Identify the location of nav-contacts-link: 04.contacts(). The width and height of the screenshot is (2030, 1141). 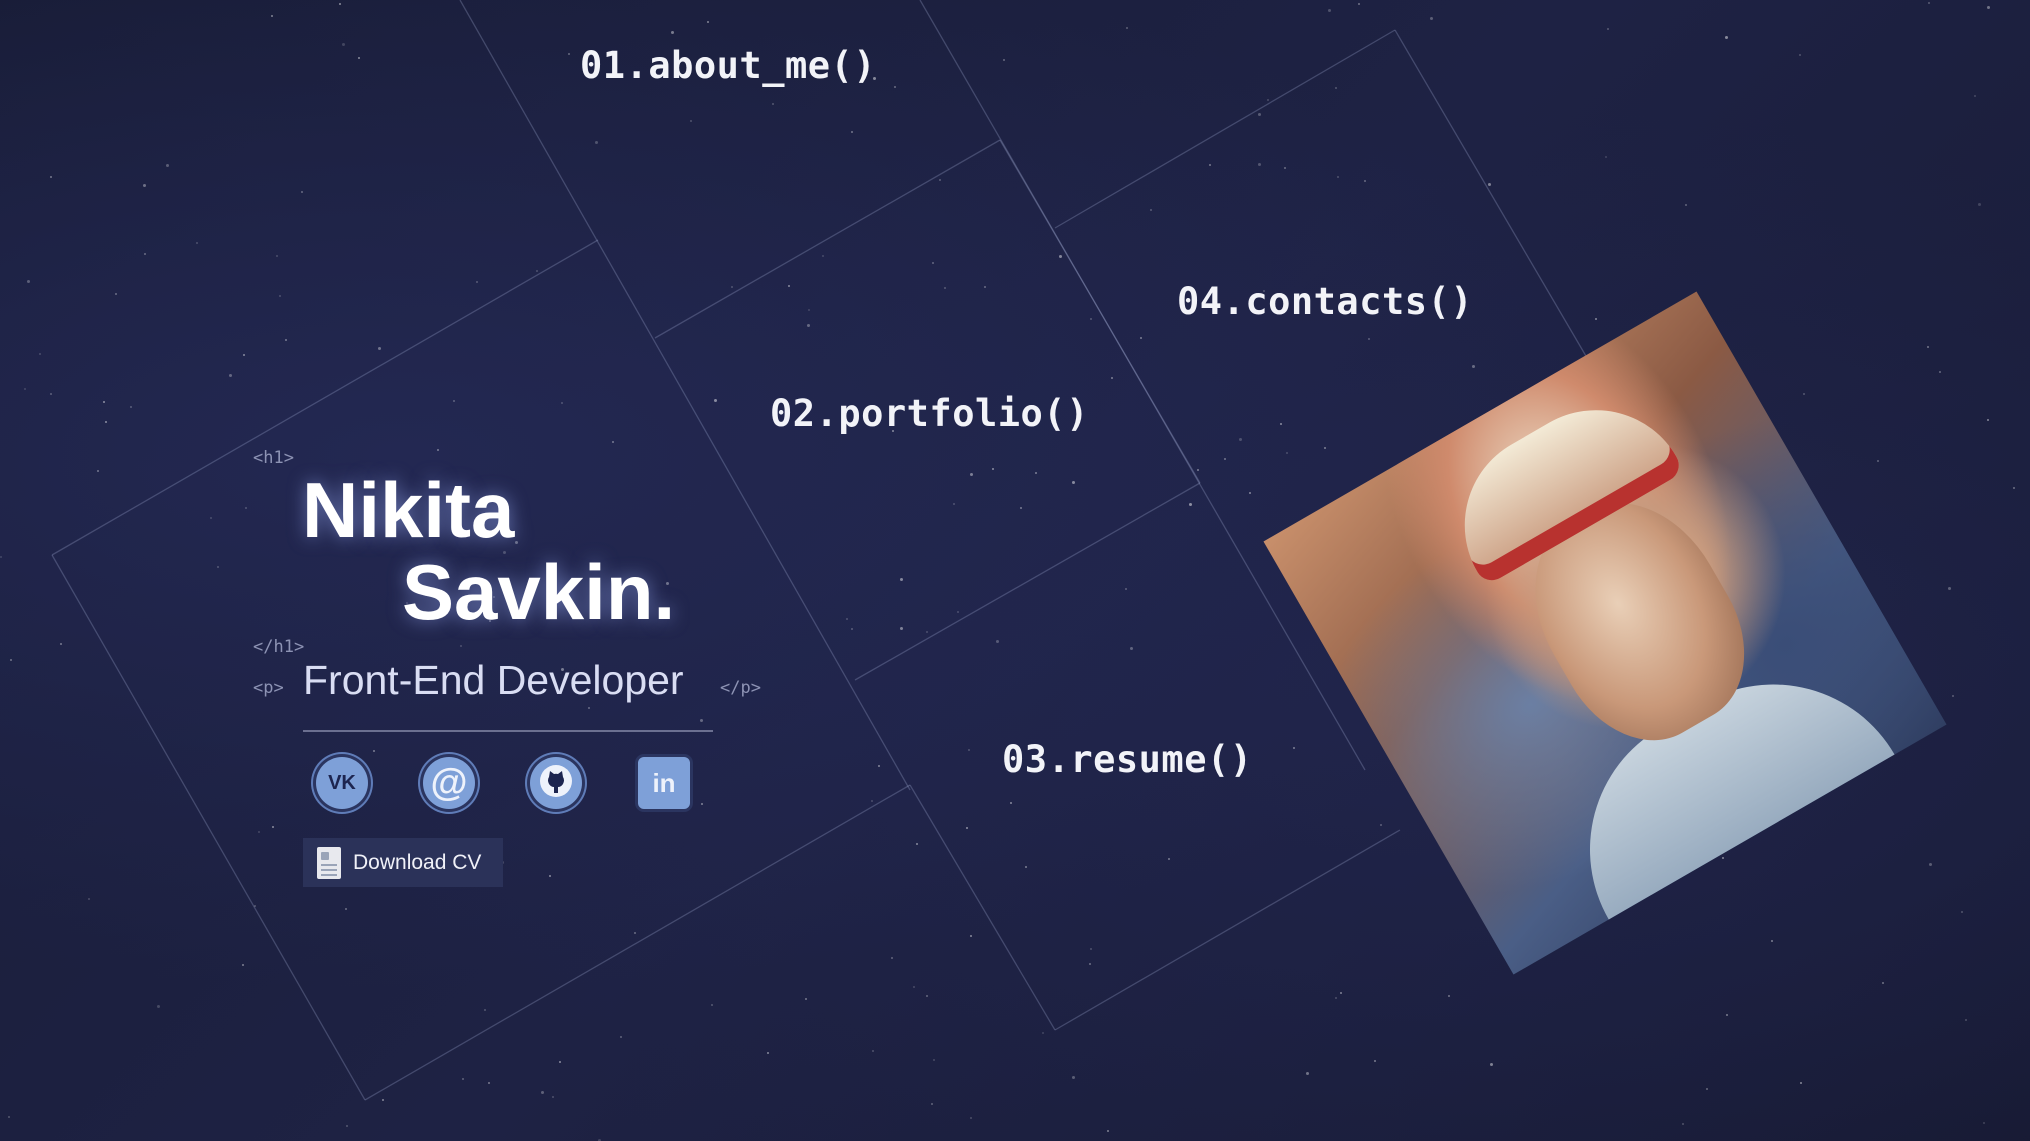
(1325, 301).